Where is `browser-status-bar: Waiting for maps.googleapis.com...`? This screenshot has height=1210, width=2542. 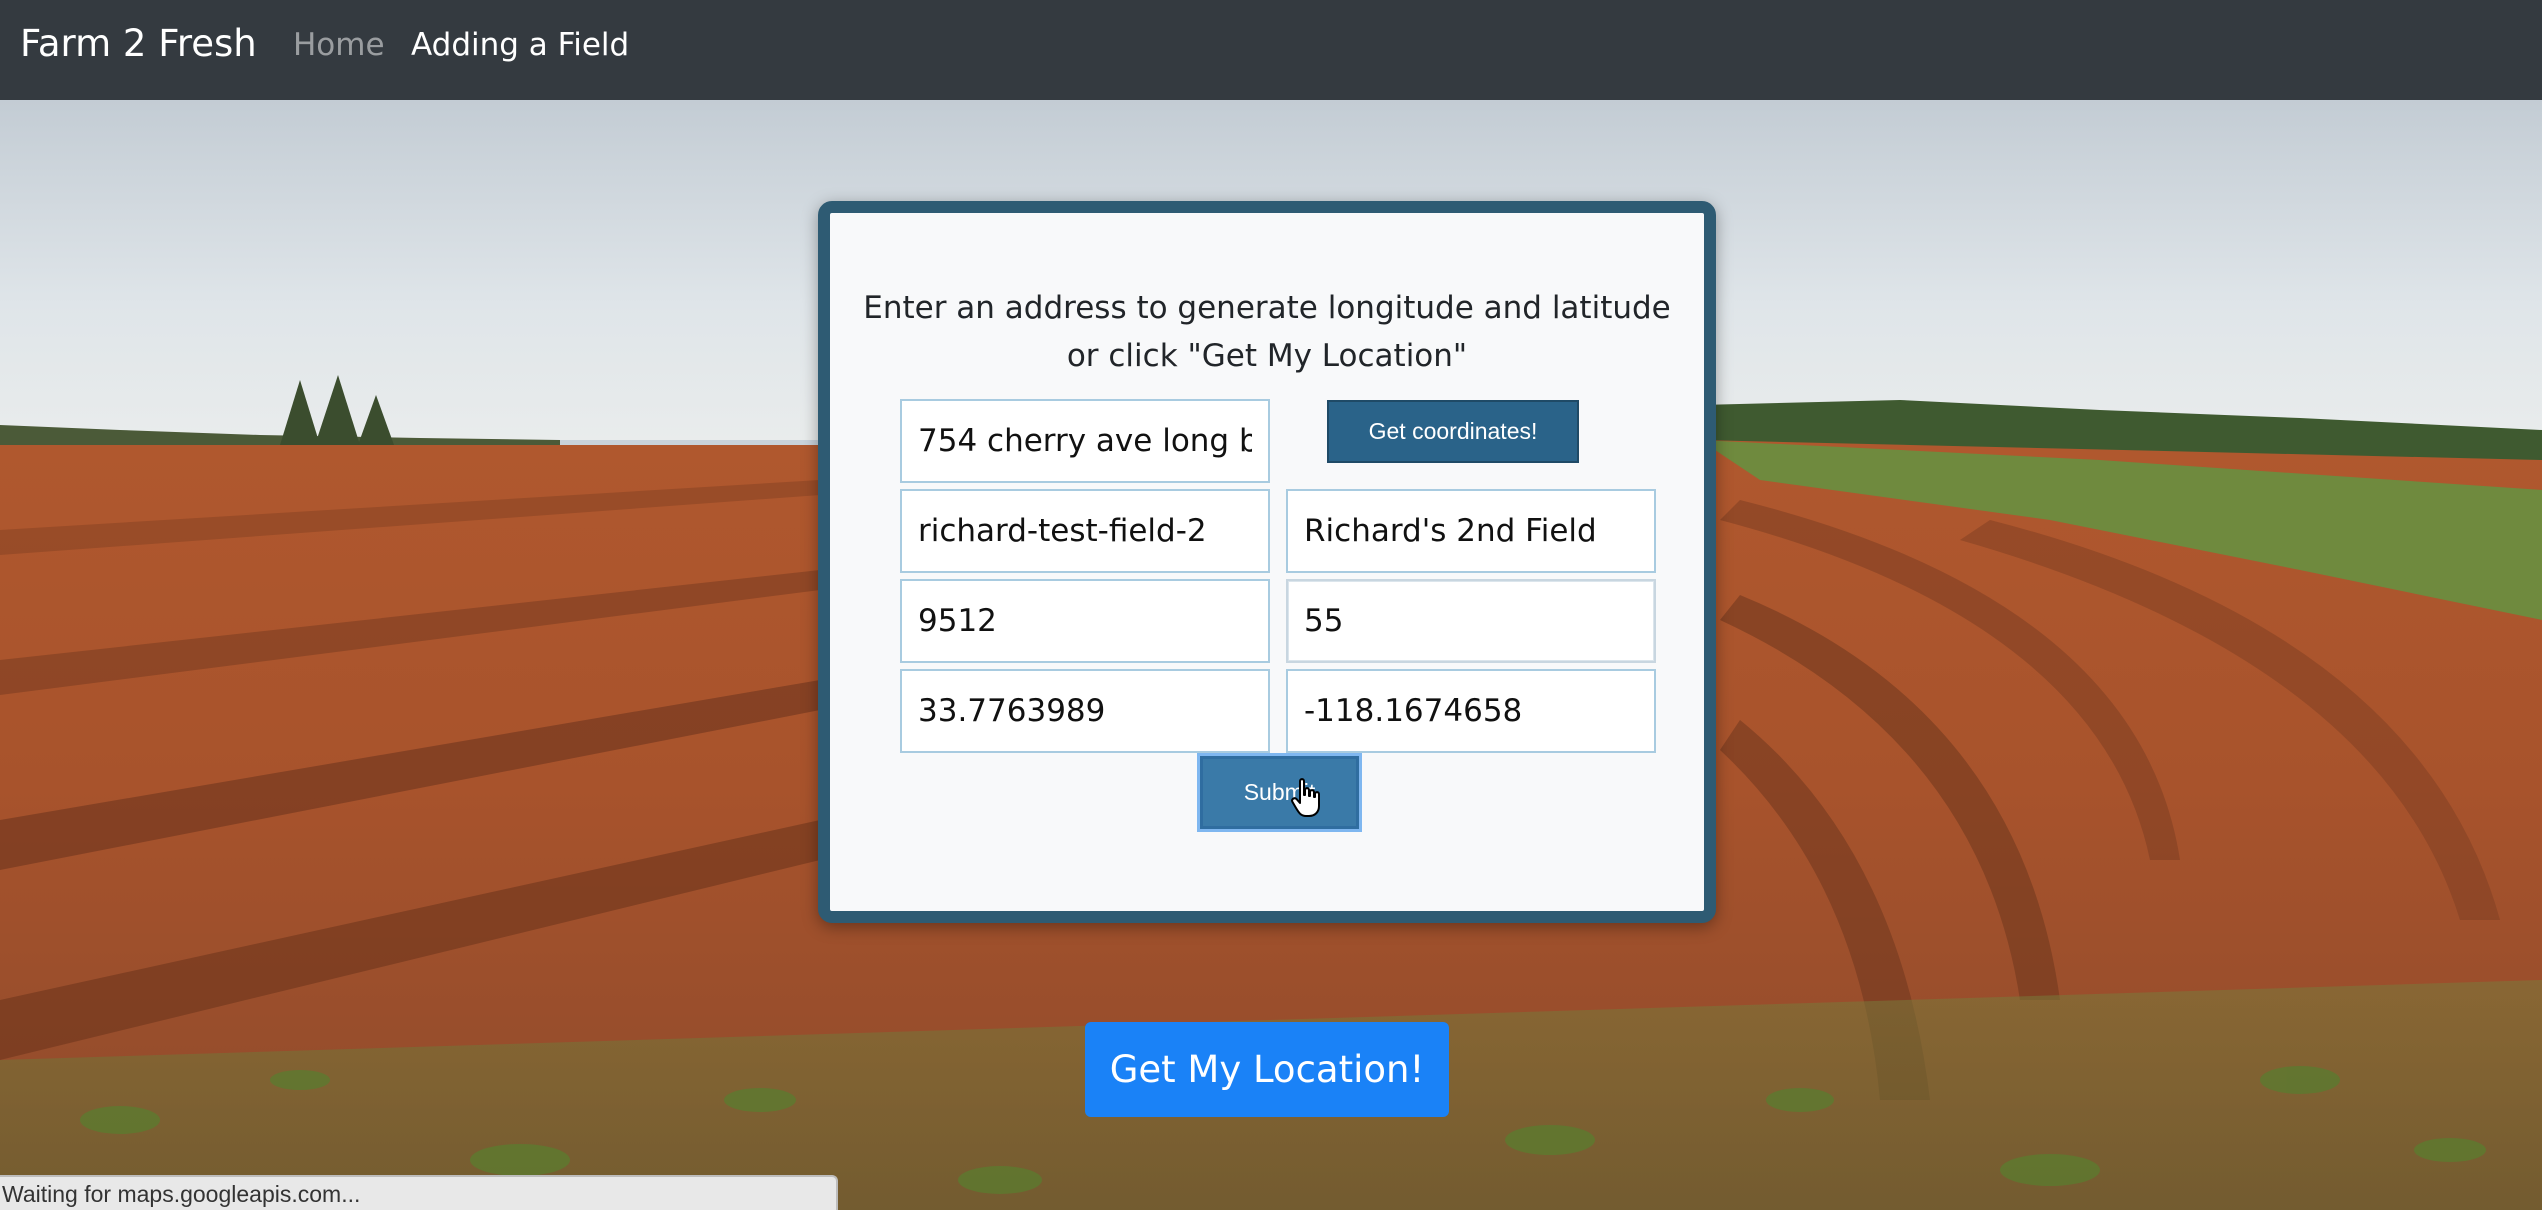 browser-status-bar: Waiting for maps.googleapis.com... is located at coordinates (419, 1192).